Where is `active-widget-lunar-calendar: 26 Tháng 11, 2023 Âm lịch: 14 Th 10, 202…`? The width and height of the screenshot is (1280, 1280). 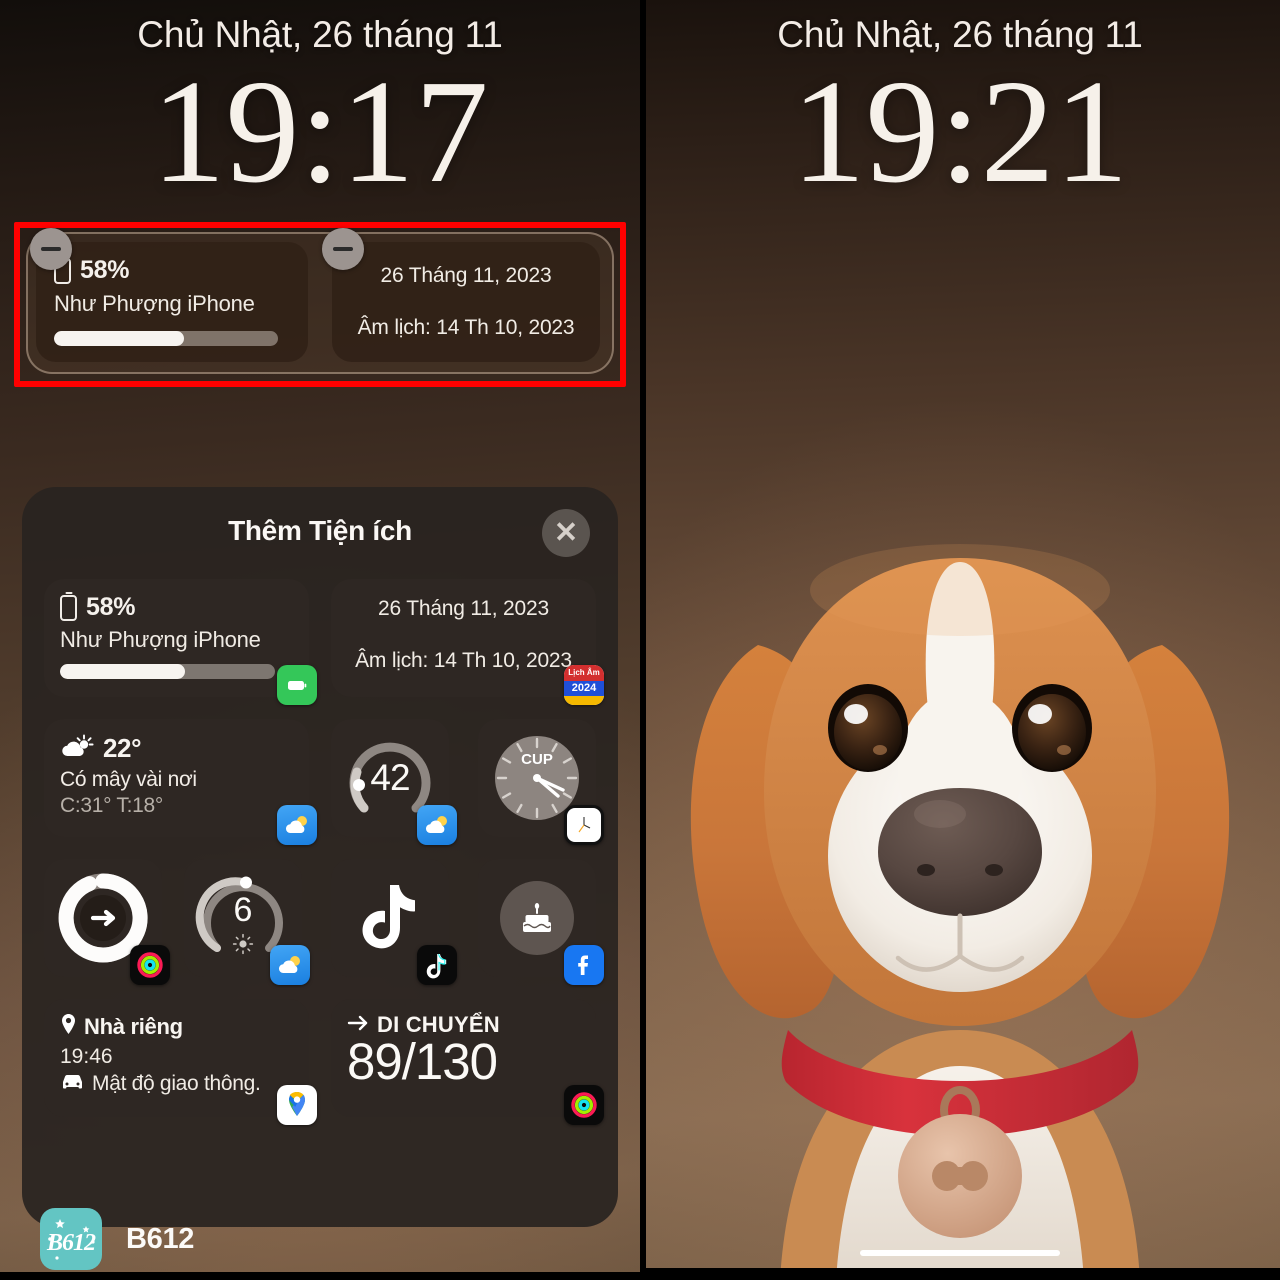 active-widget-lunar-calendar: 26 Tháng 11, 2023 Âm lịch: 14 Th 10, 202… is located at coordinates (466, 302).